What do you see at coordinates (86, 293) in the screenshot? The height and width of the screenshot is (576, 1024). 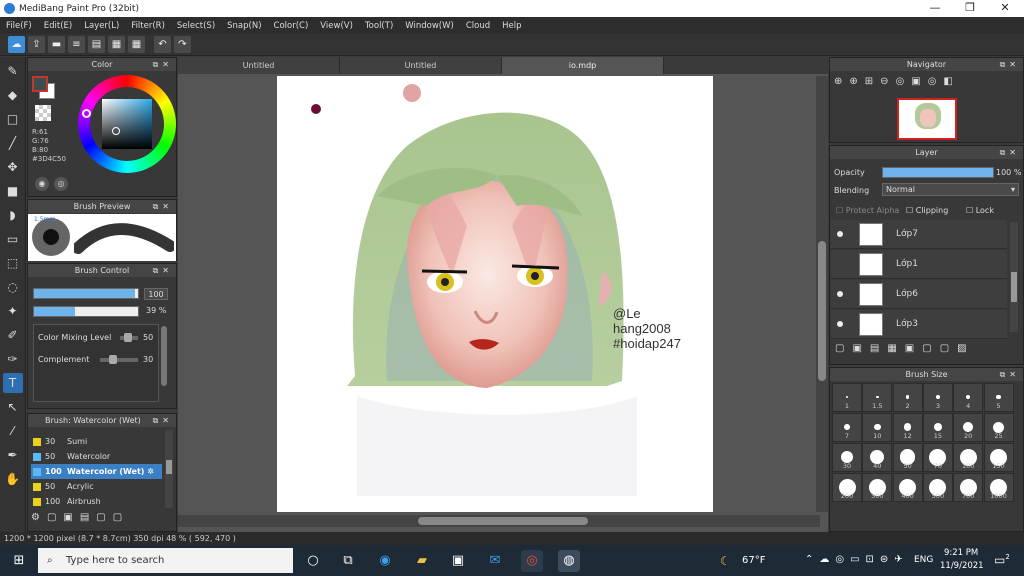 I see `brush-size-slider` at bounding box center [86, 293].